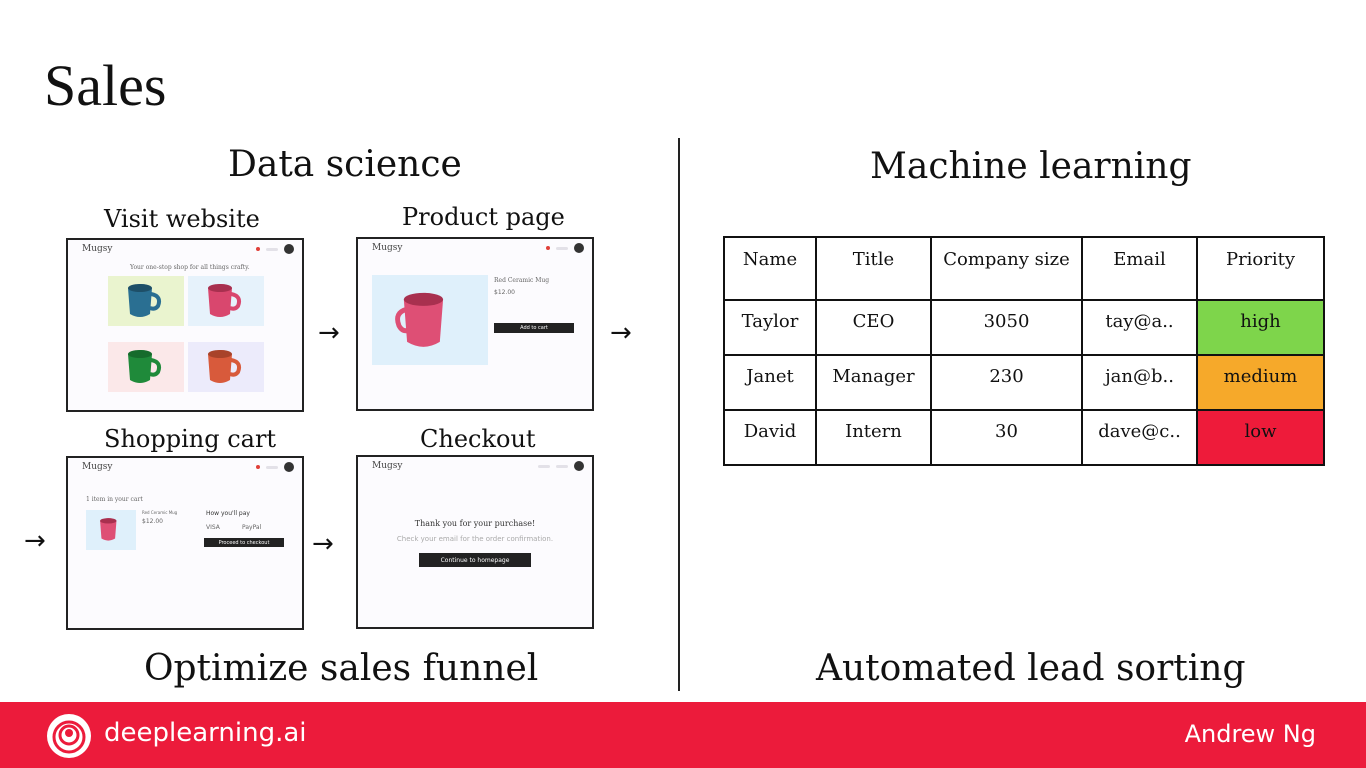 Image resolution: width=1366 pixels, height=768 pixels. What do you see at coordinates (1139, 327) in the screenshot?
I see `cell-email: tay@a..` at bounding box center [1139, 327].